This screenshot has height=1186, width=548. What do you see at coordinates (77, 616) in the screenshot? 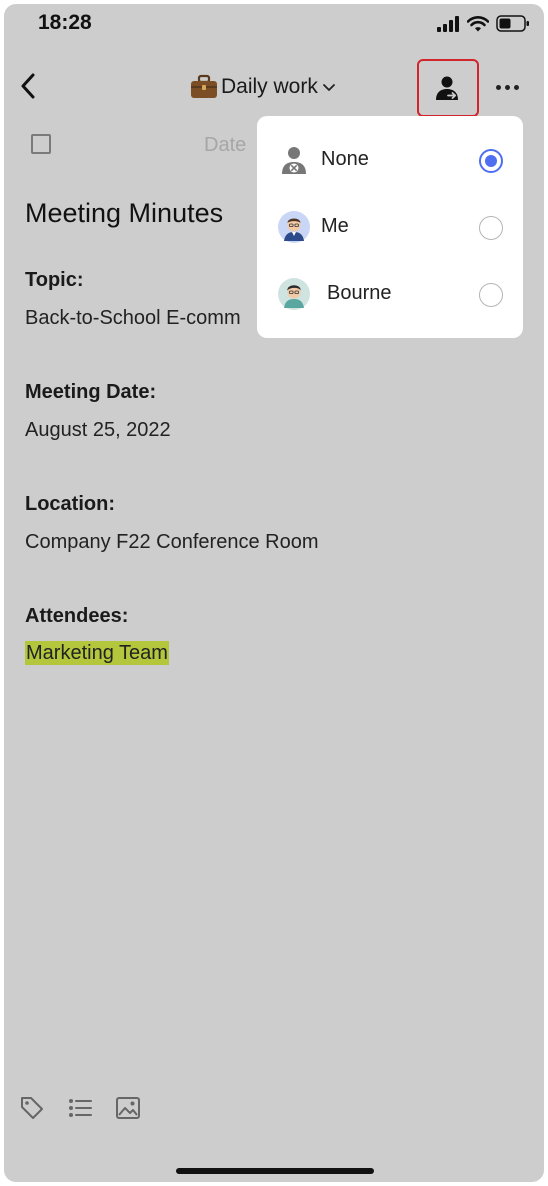
I see `field-label-attendees: Attendees:` at bounding box center [77, 616].